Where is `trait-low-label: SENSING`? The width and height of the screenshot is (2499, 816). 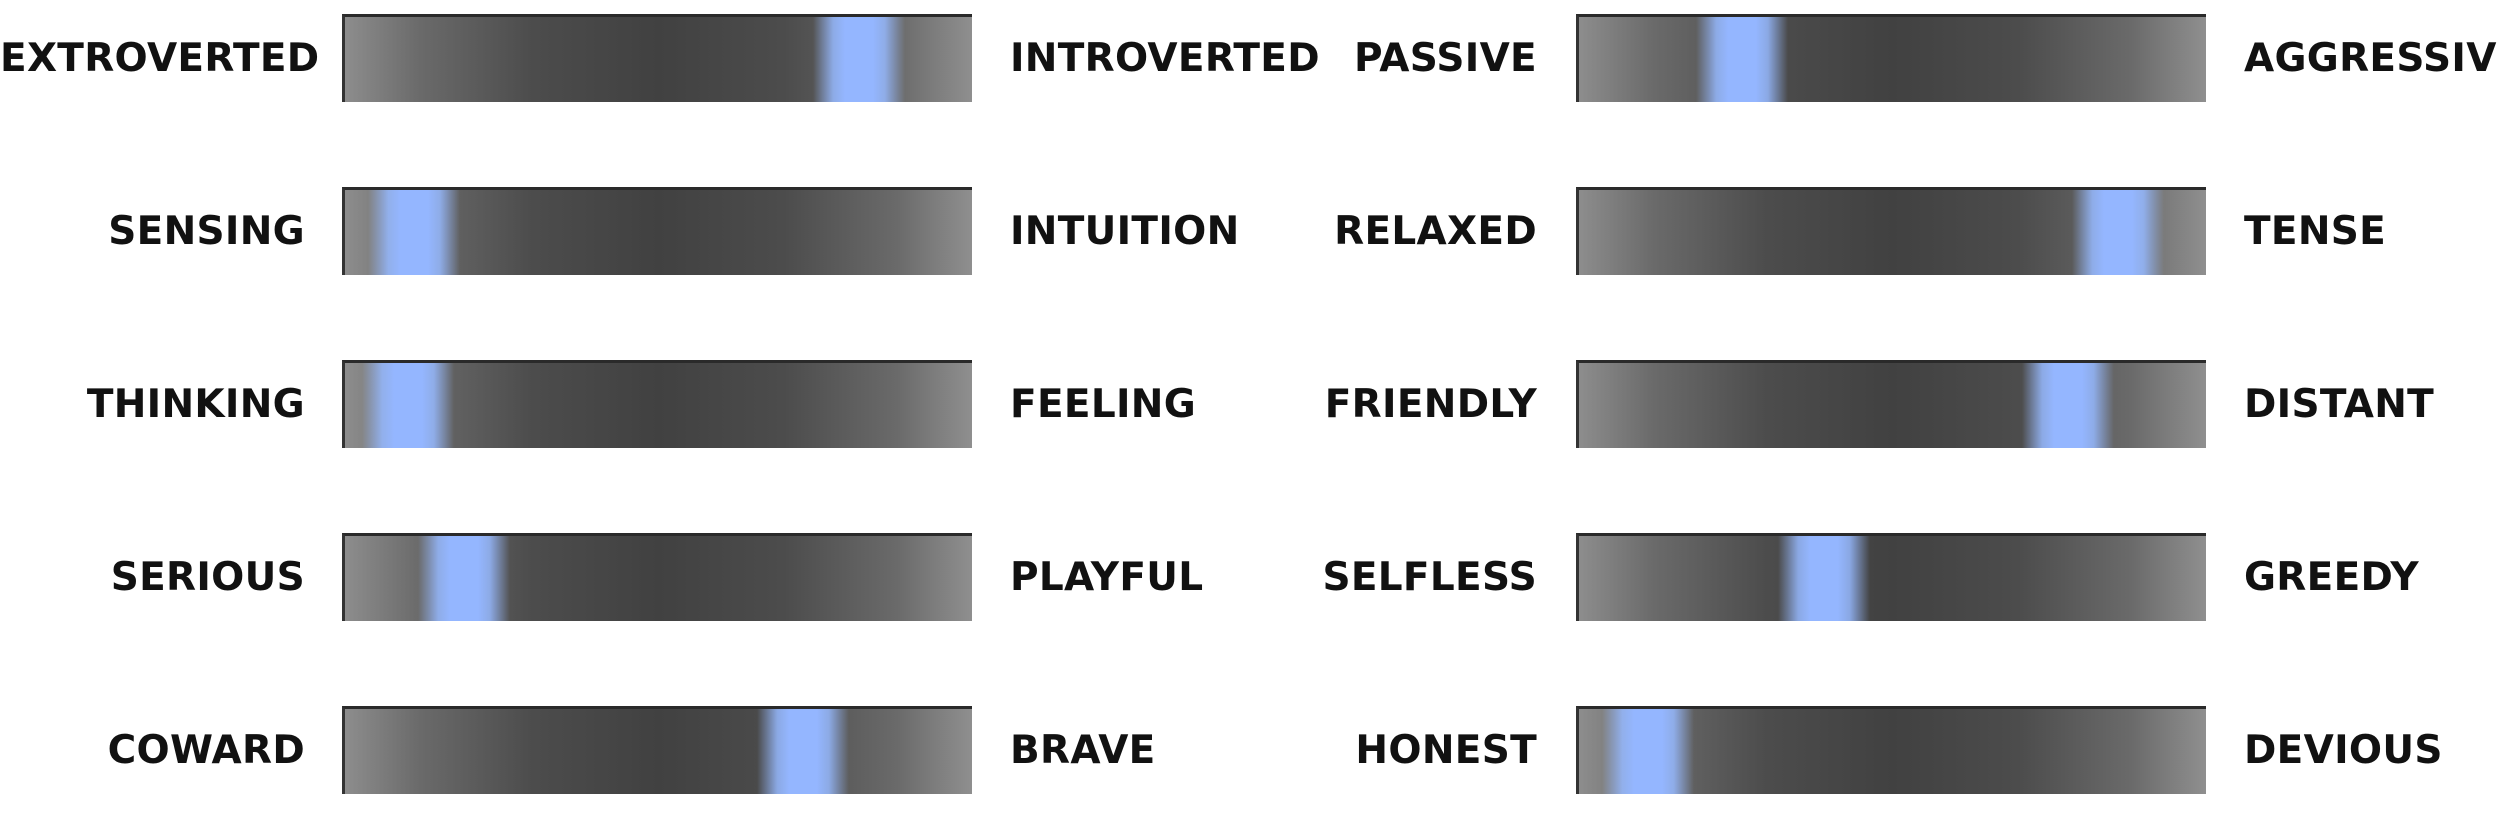 trait-low-label: SENSING is located at coordinates (206, 231).